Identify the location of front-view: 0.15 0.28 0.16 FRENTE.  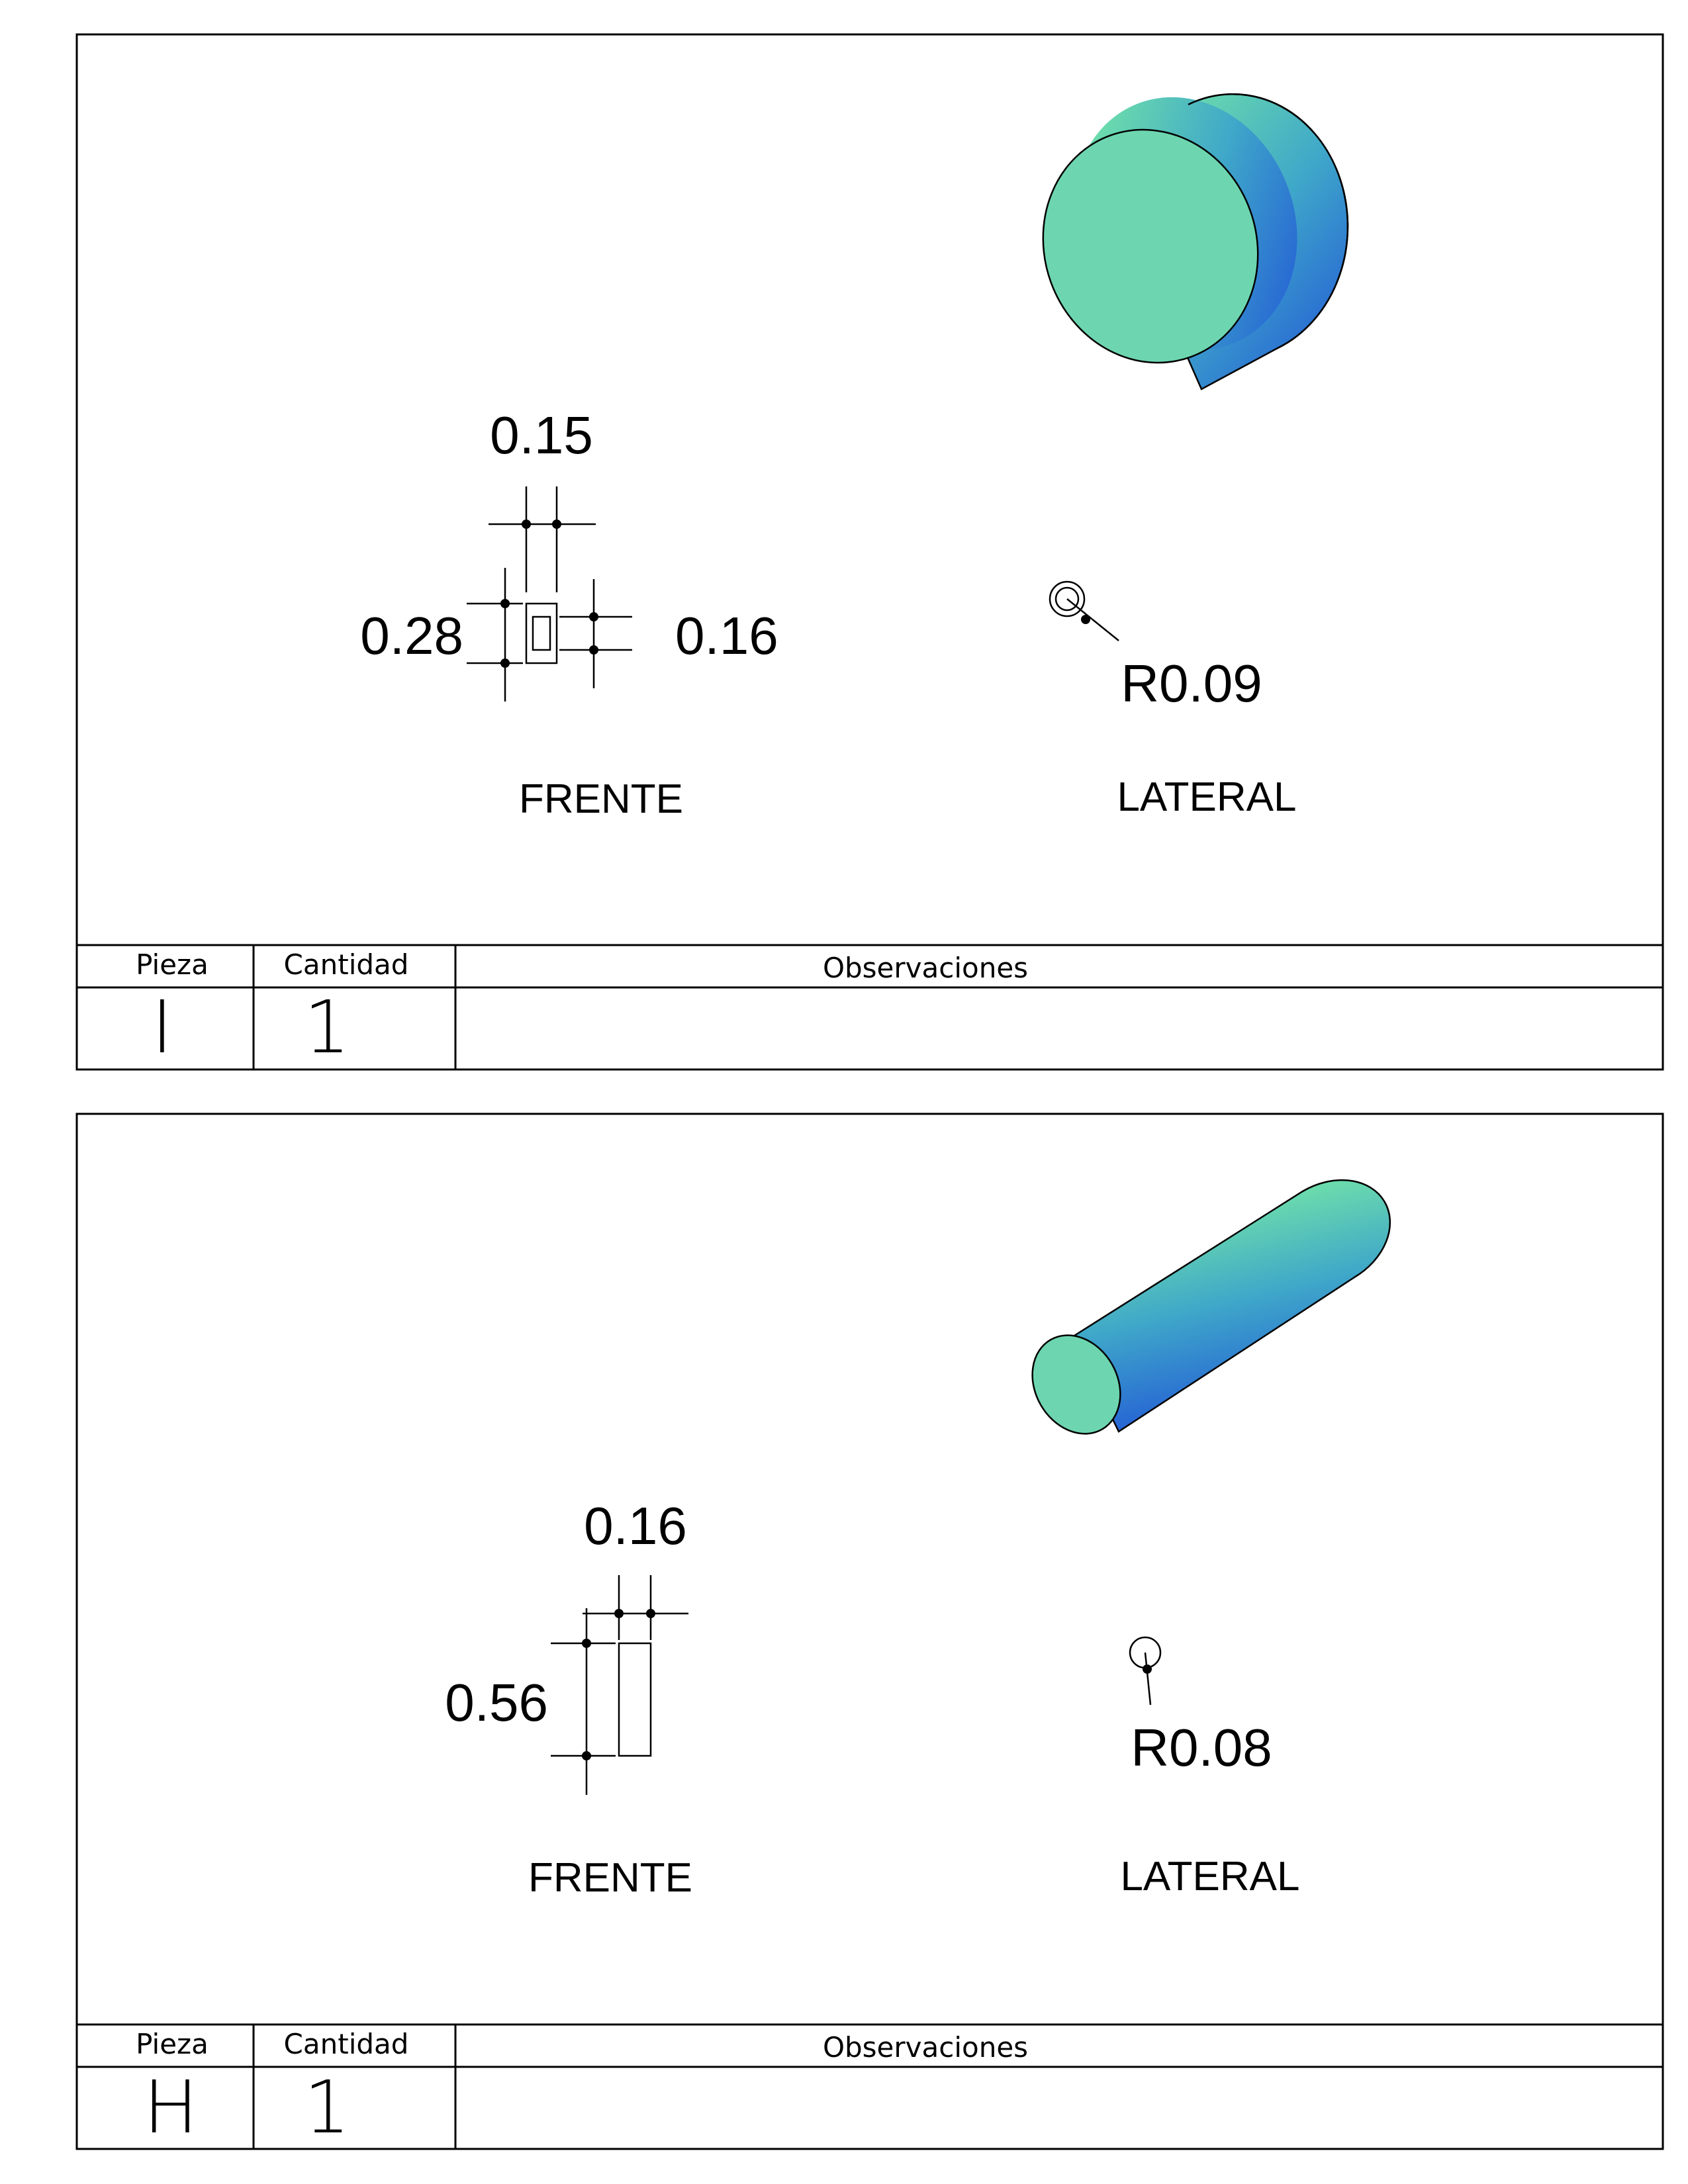
(569, 614).